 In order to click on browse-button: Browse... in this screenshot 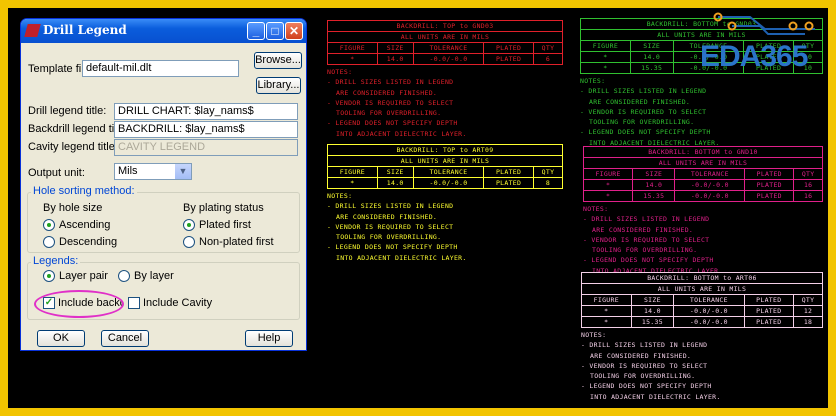, I will do `click(278, 60)`.